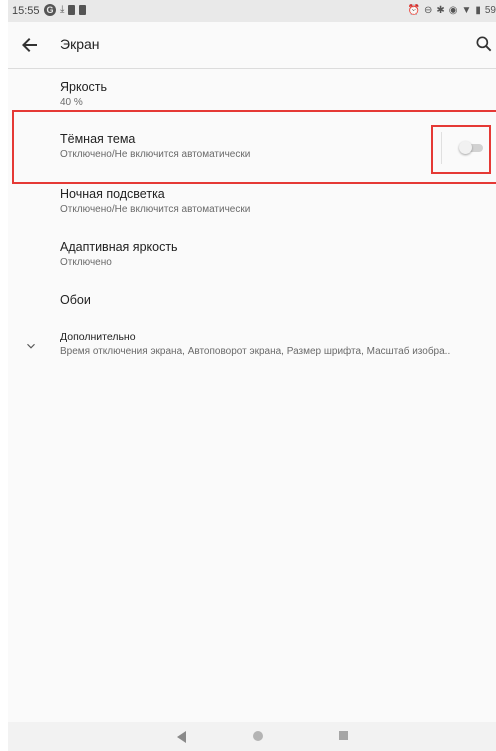 The image size is (496, 751). I want to click on nav-home-icon, so click(258, 736).